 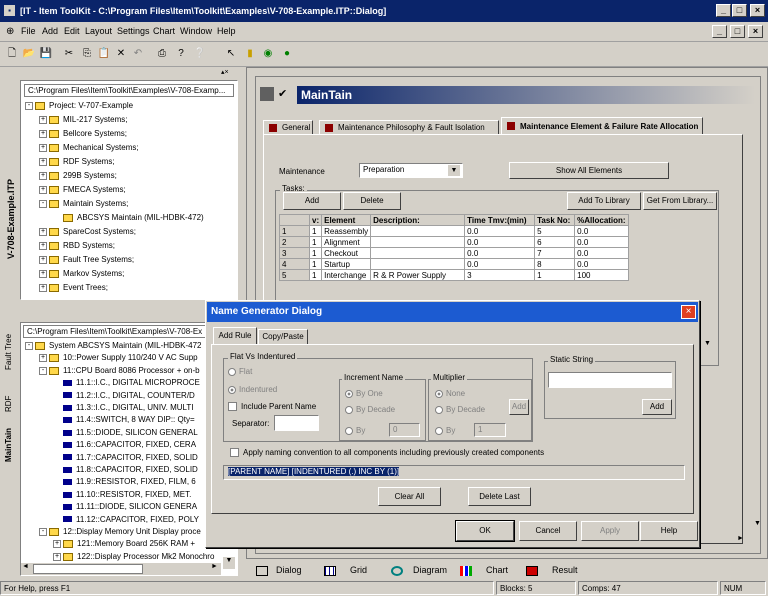 What do you see at coordinates (125, 470) in the screenshot?
I see `tree-node: 11.8::CAPACITOR, FIXED, SOLID` at bounding box center [125, 470].